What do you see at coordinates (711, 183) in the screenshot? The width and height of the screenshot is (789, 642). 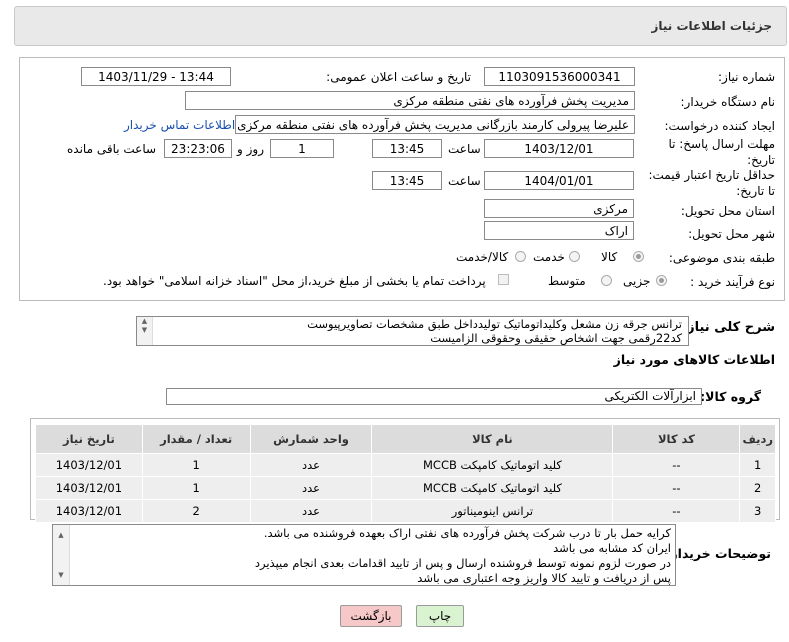 I see `validity-label: حداقل تاریخ اعتبار قیمت: تا تاریخ:` at bounding box center [711, 183].